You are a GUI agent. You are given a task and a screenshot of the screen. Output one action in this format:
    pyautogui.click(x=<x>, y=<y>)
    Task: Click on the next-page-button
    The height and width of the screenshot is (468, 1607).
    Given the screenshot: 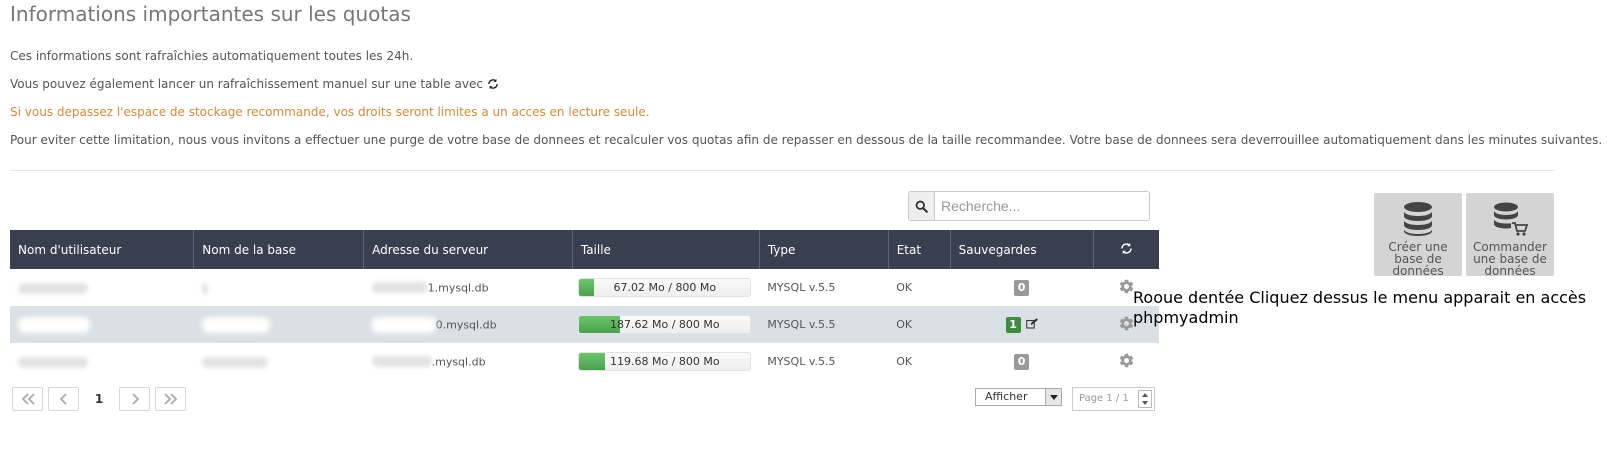 What is the action you would take?
    pyautogui.click(x=134, y=399)
    